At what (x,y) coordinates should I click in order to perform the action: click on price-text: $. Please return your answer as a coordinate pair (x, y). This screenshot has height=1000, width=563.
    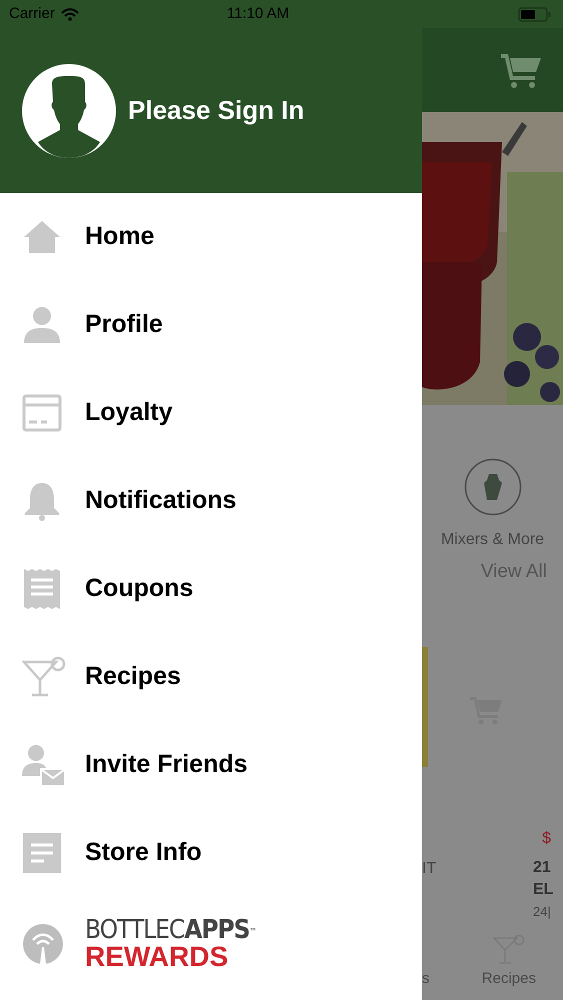
    Looking at the image, I should click on (547, 838).